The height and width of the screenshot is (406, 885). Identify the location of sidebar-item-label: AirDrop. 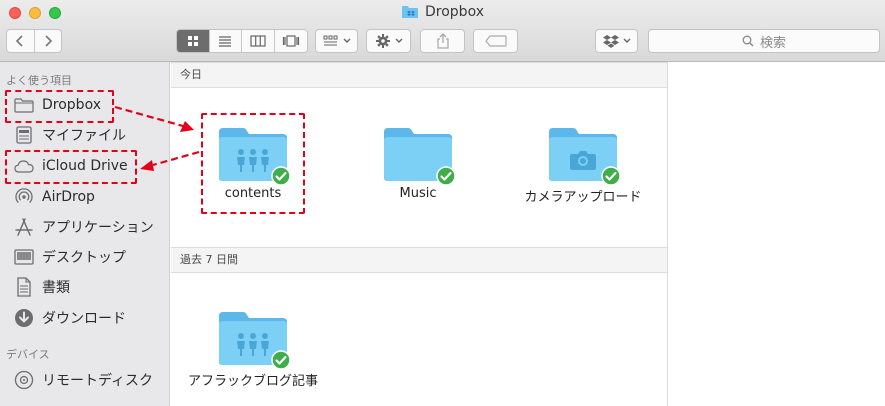
(68, 197).